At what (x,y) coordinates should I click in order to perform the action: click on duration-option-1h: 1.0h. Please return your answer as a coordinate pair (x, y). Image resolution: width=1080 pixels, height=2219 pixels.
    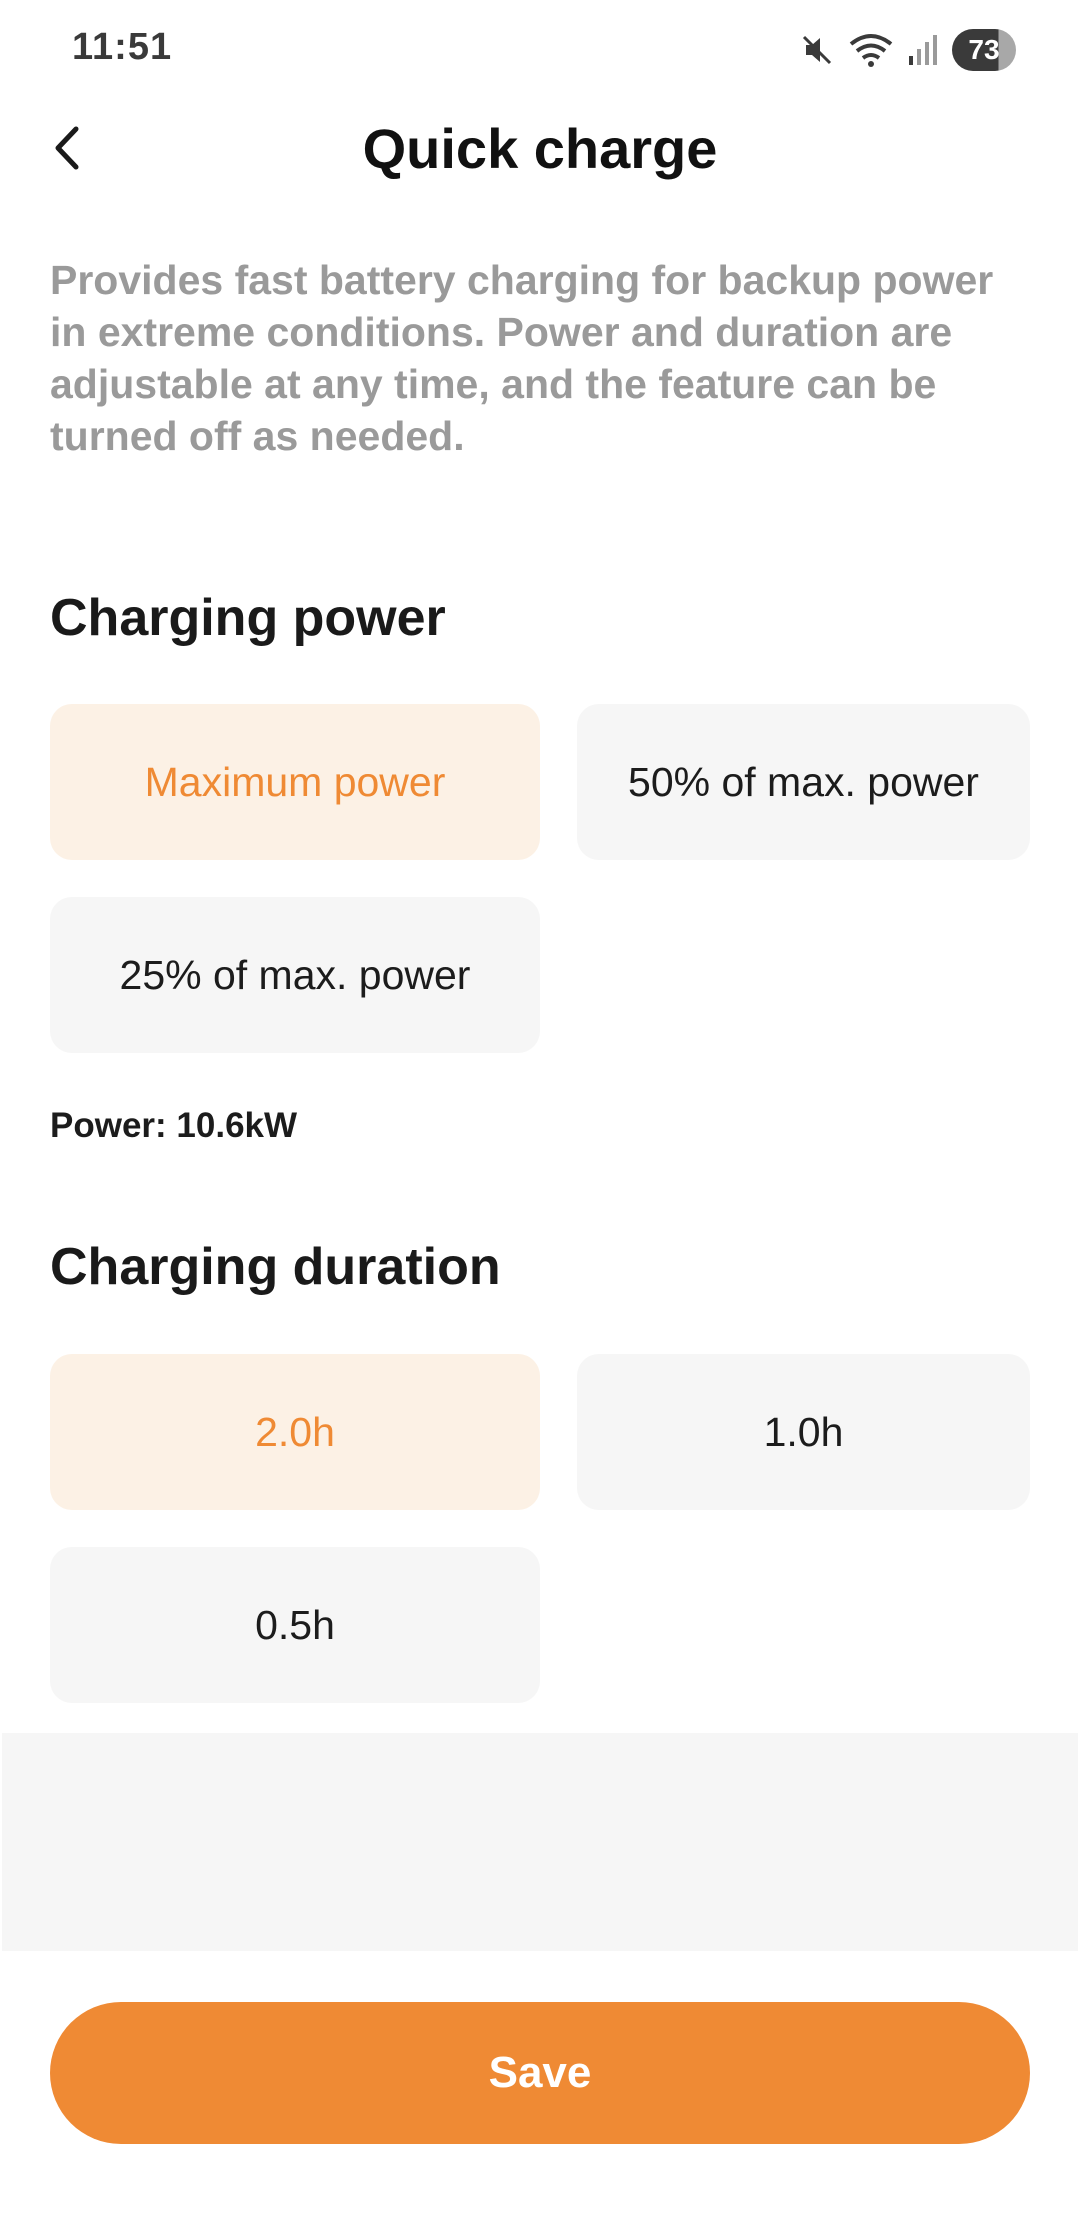
    Looking at the image, I should click on (803, 1432).